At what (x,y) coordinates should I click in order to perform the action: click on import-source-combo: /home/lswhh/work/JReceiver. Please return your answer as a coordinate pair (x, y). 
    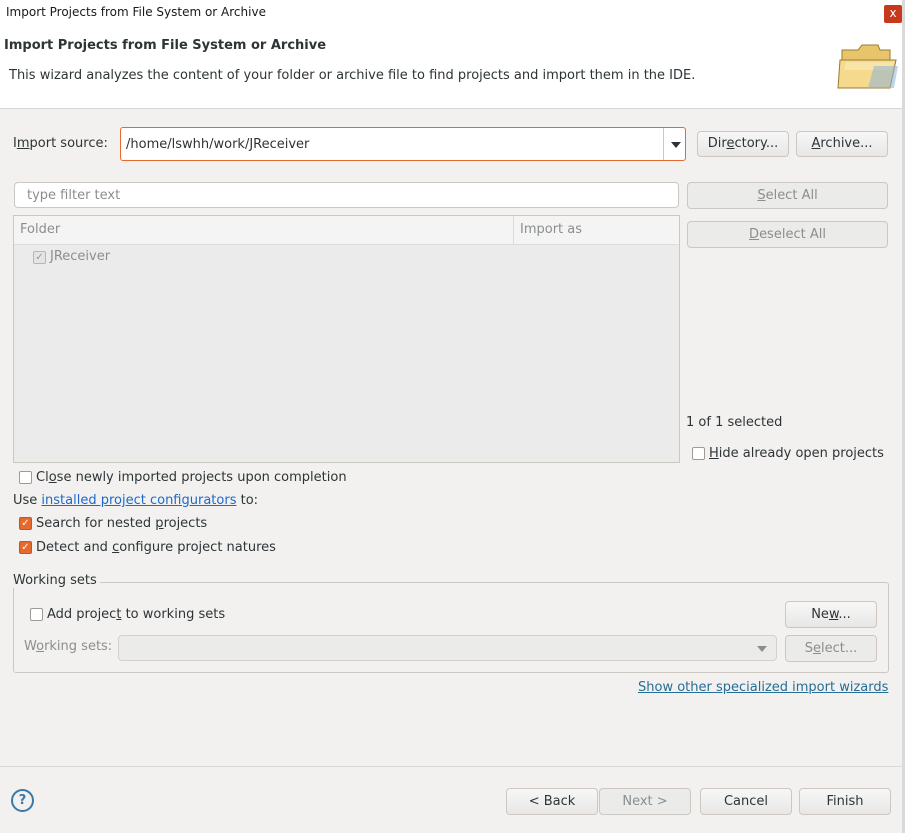
    Looking at the image, I should click on (403, 144).